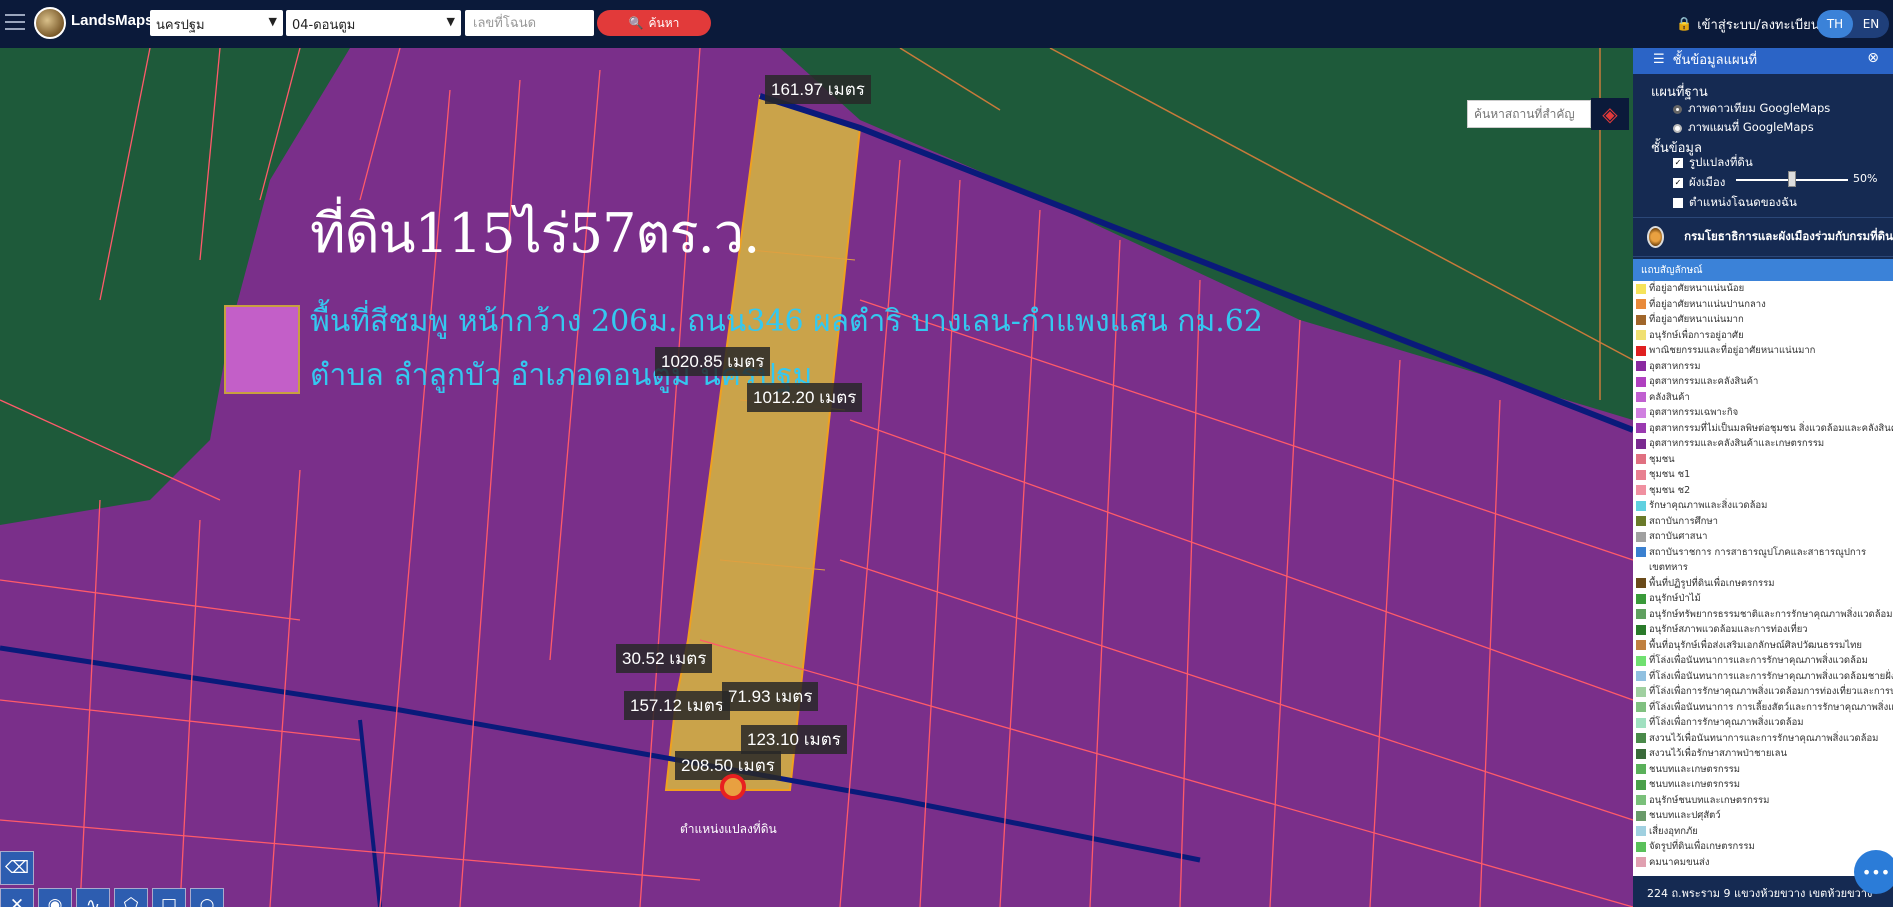  I want to click on panel-title: ชั้นข้อมูลแผนที่, so click(1715, 60).